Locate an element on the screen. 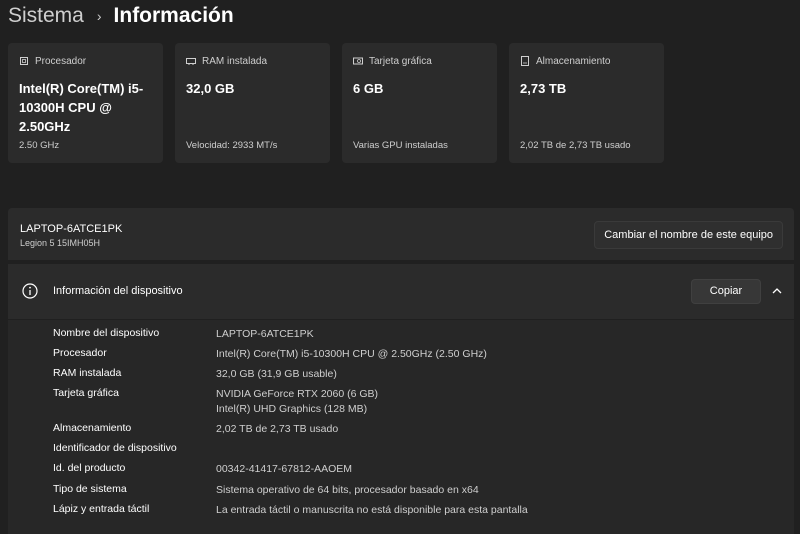 The image size is (800, 534). detail-value: LAPTOP-6ATCE1PK is located at coordinates (265, 334).